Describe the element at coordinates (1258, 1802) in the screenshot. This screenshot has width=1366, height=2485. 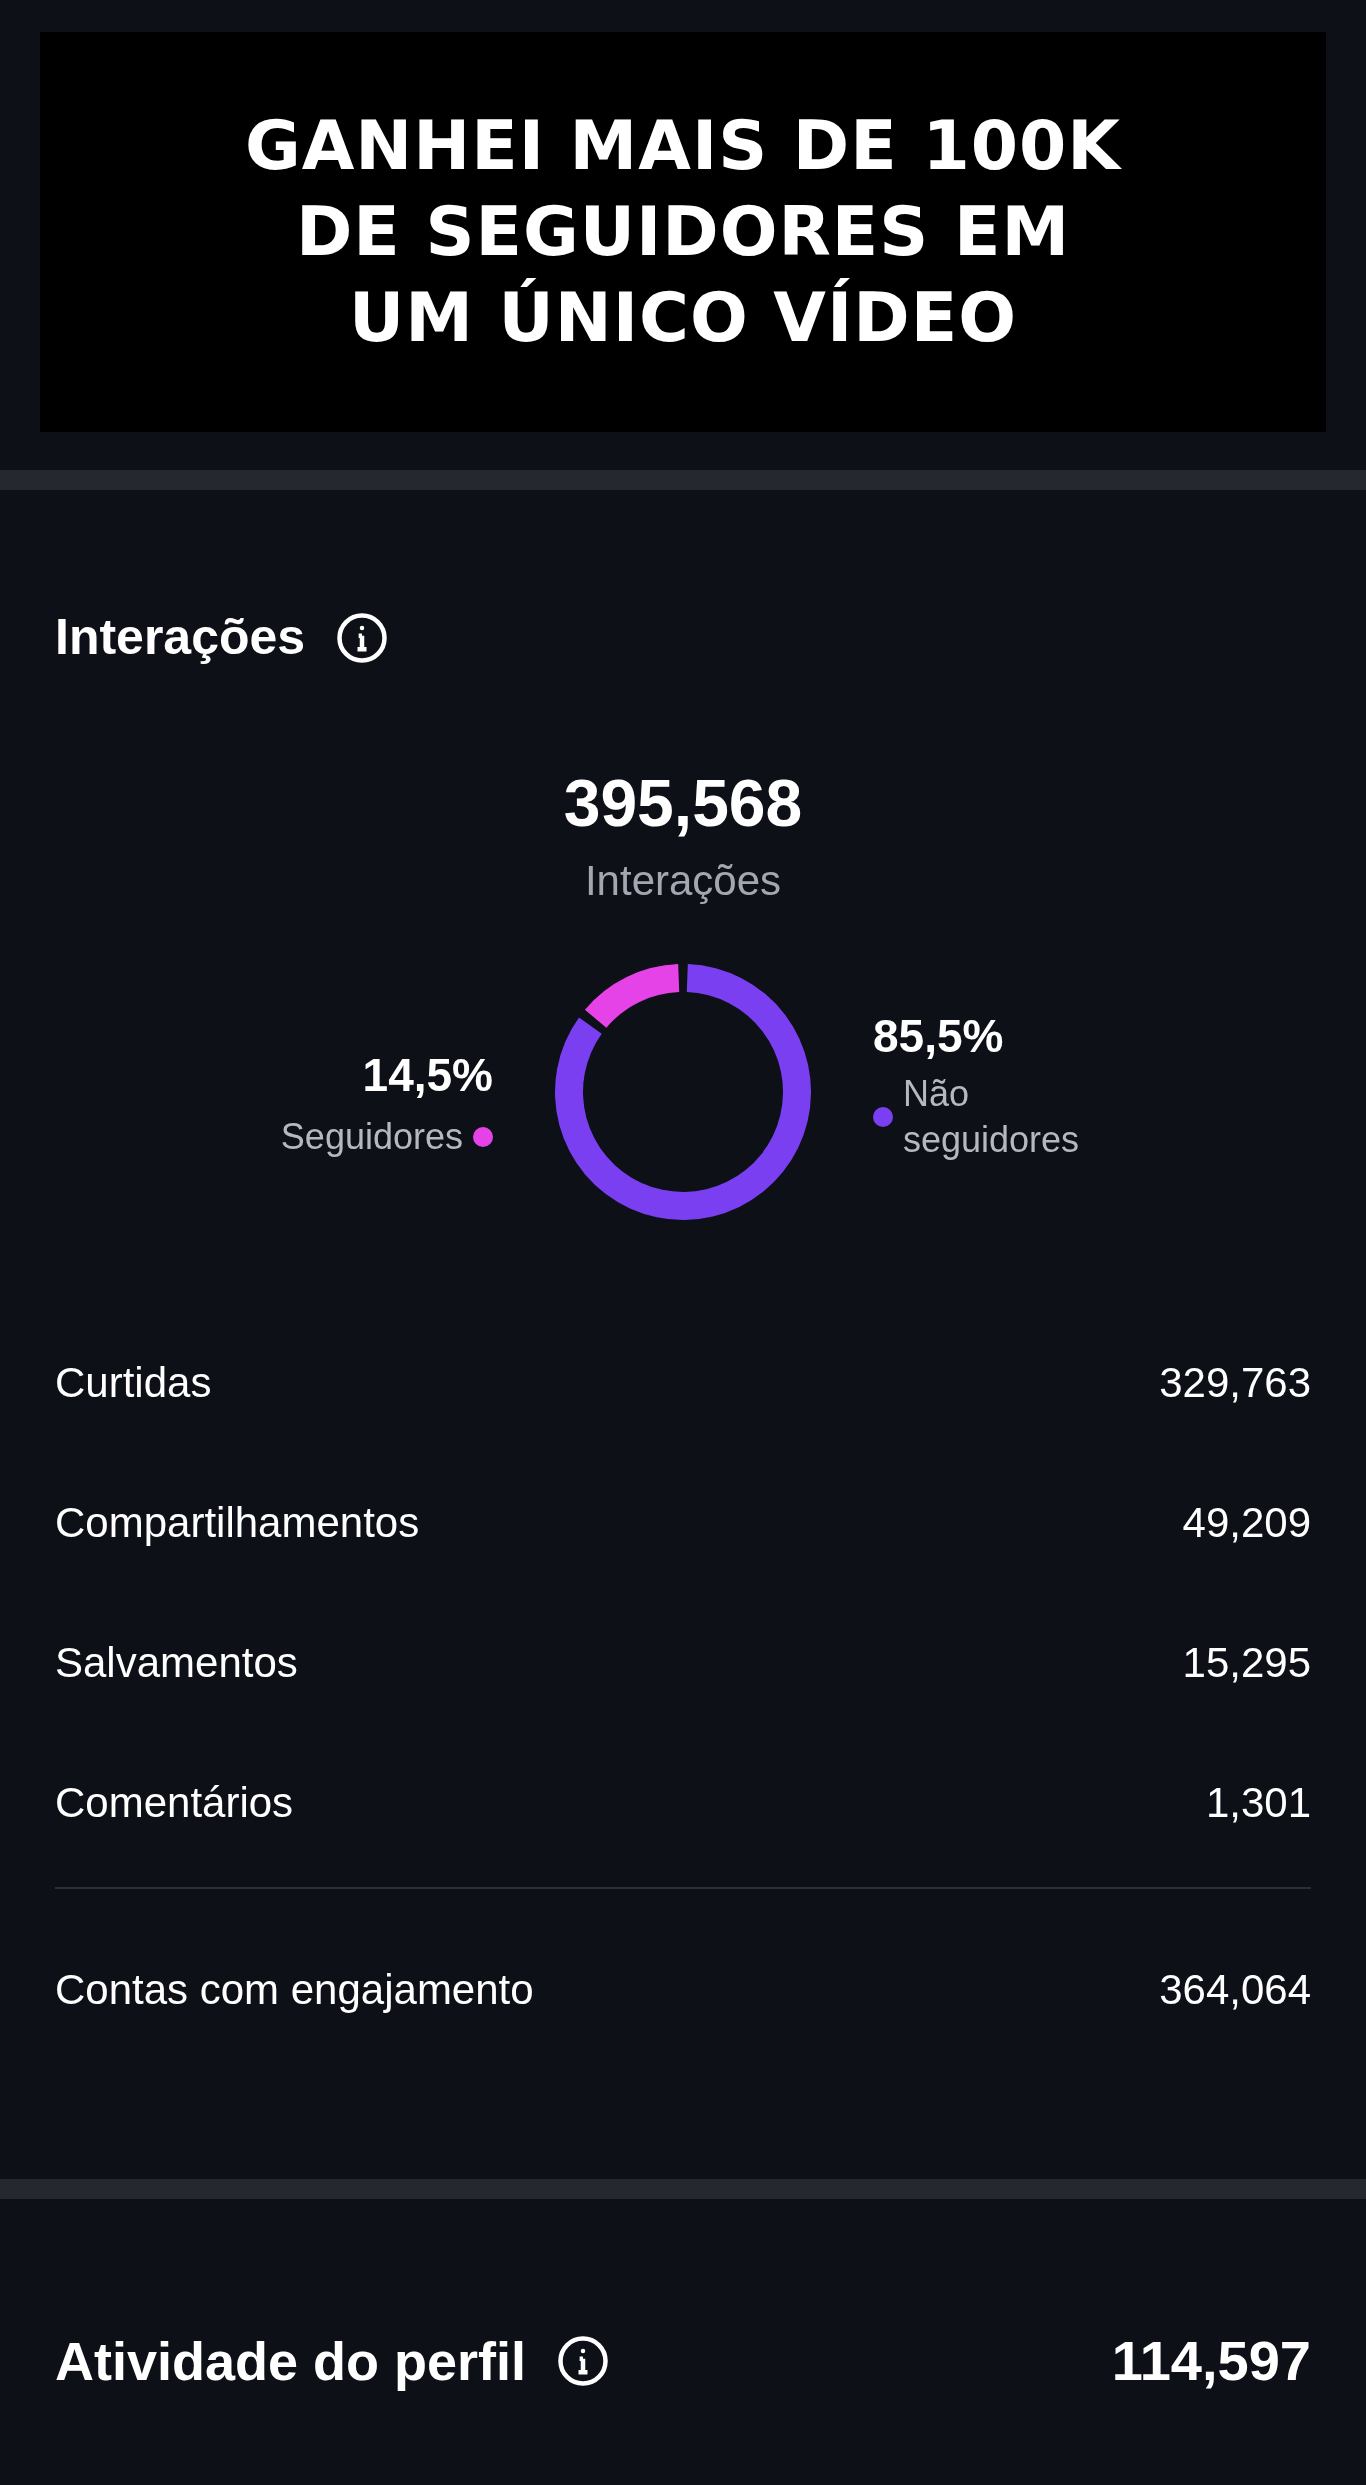
I see `metric-value: 1,301` at that location.